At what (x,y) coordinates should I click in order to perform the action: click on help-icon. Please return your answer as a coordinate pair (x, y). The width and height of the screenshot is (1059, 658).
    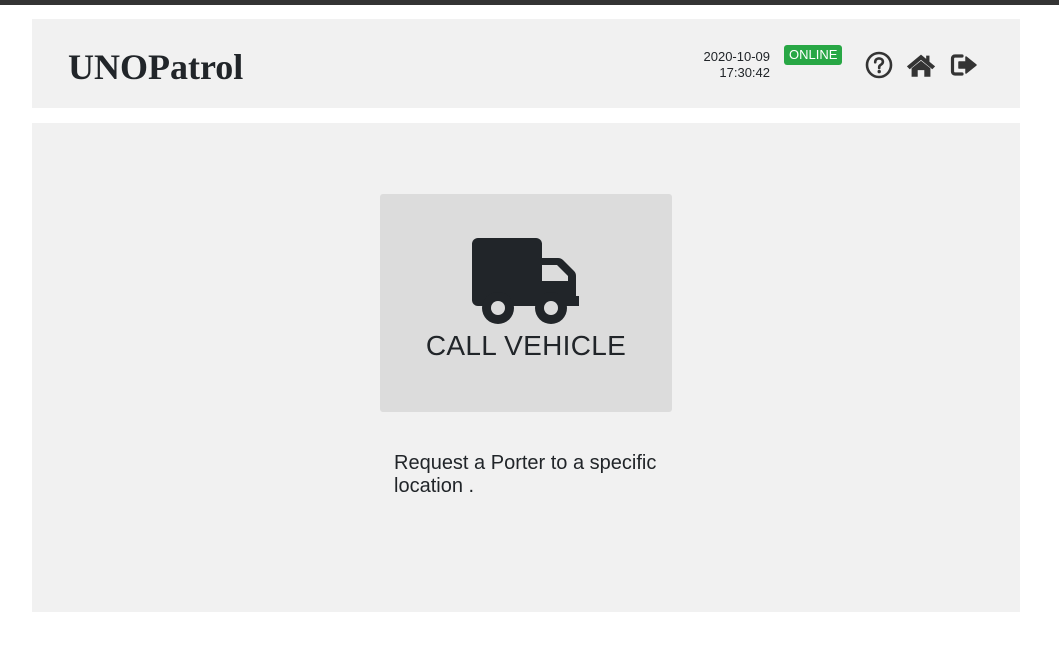
    Looking at the image, I should click on (879, 65).